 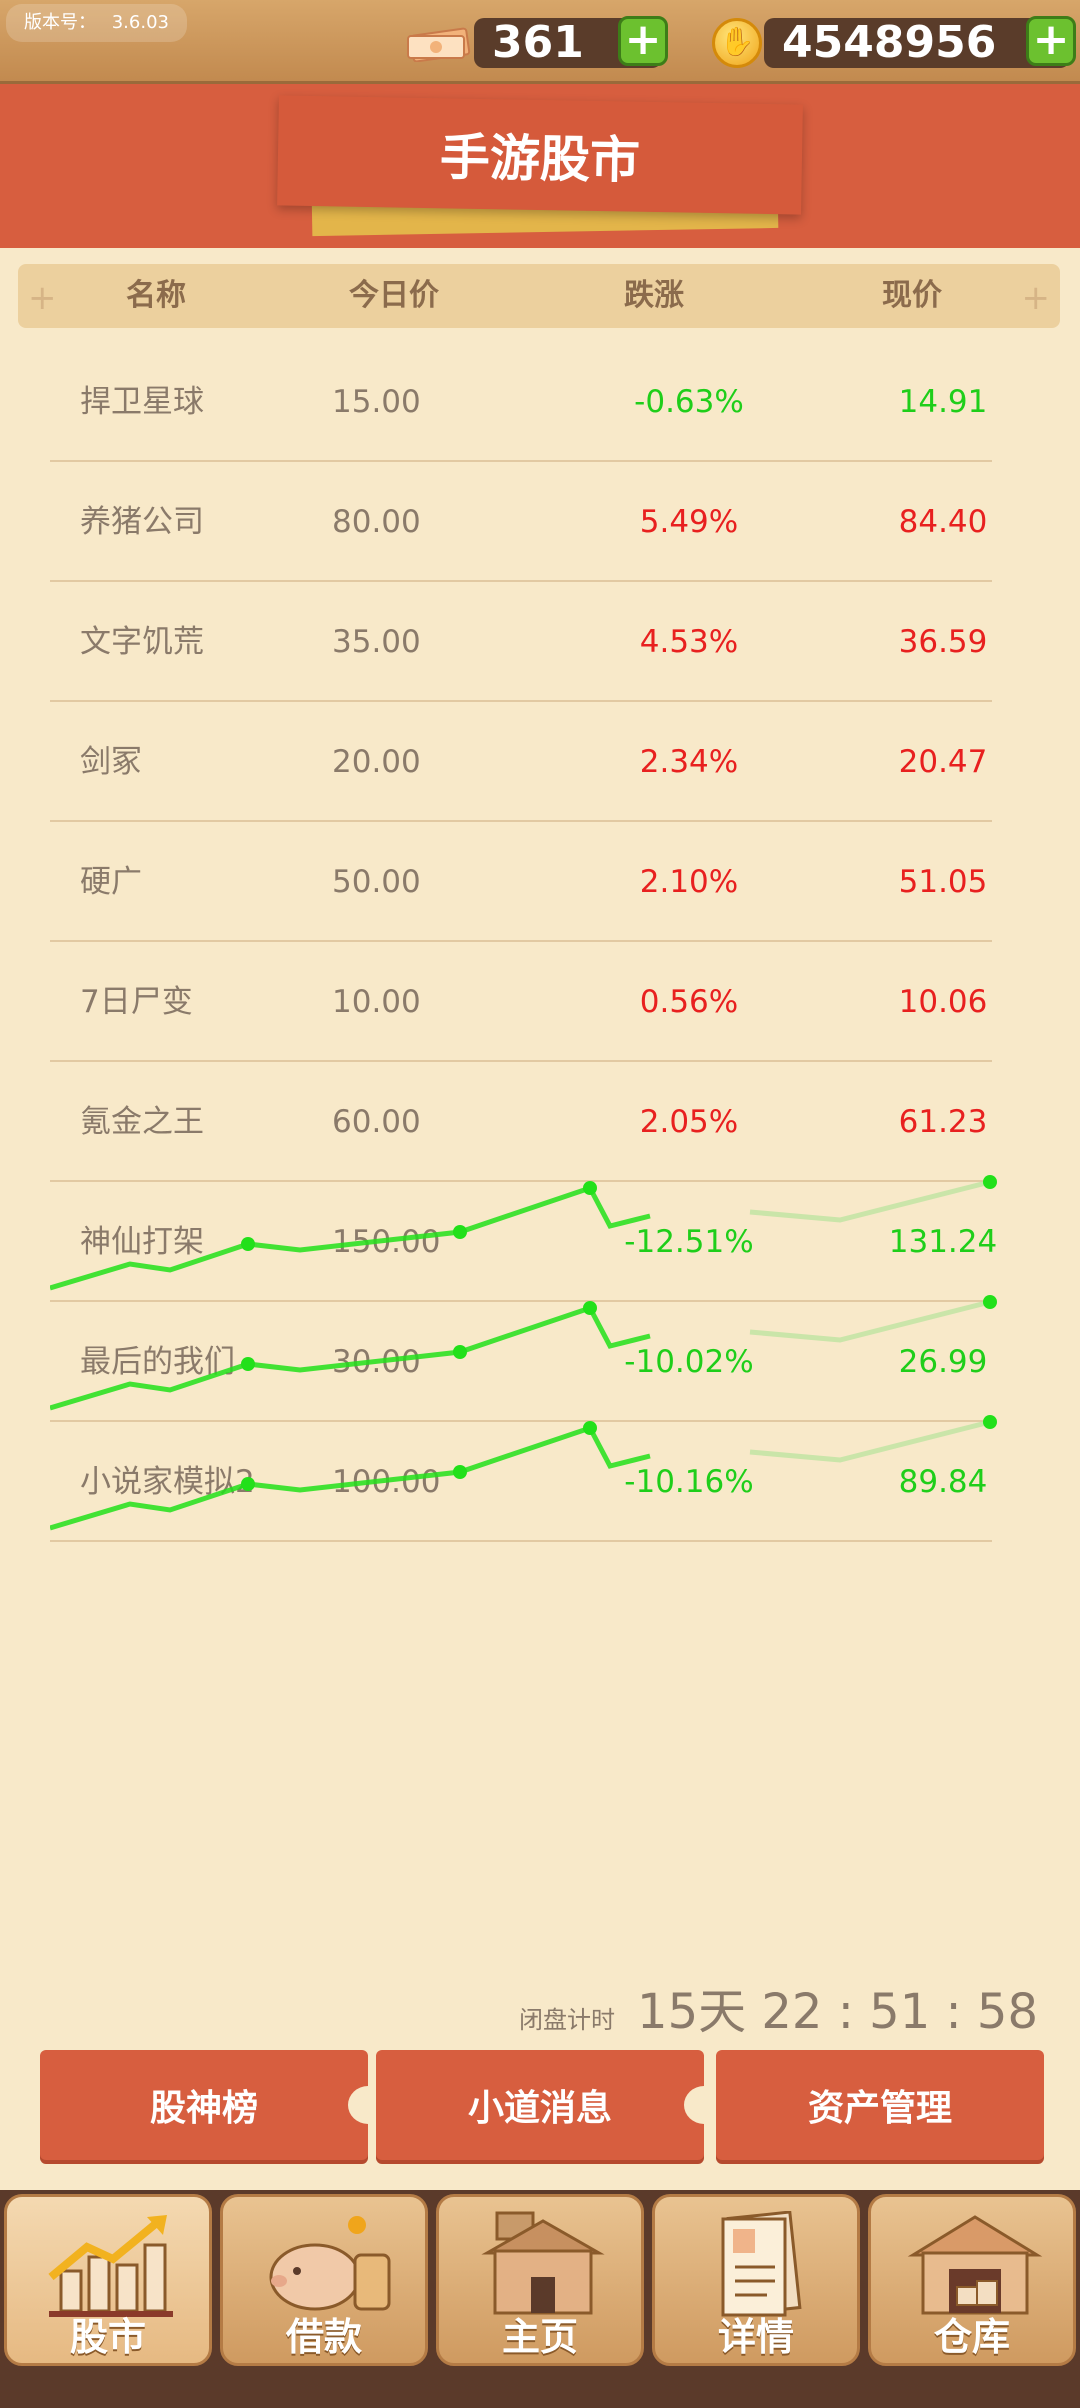 What do you see at coordinates (943, 1362) in the screenshot?
I see `stock-current-price: 26.99` at bounding box center [943, 1362].